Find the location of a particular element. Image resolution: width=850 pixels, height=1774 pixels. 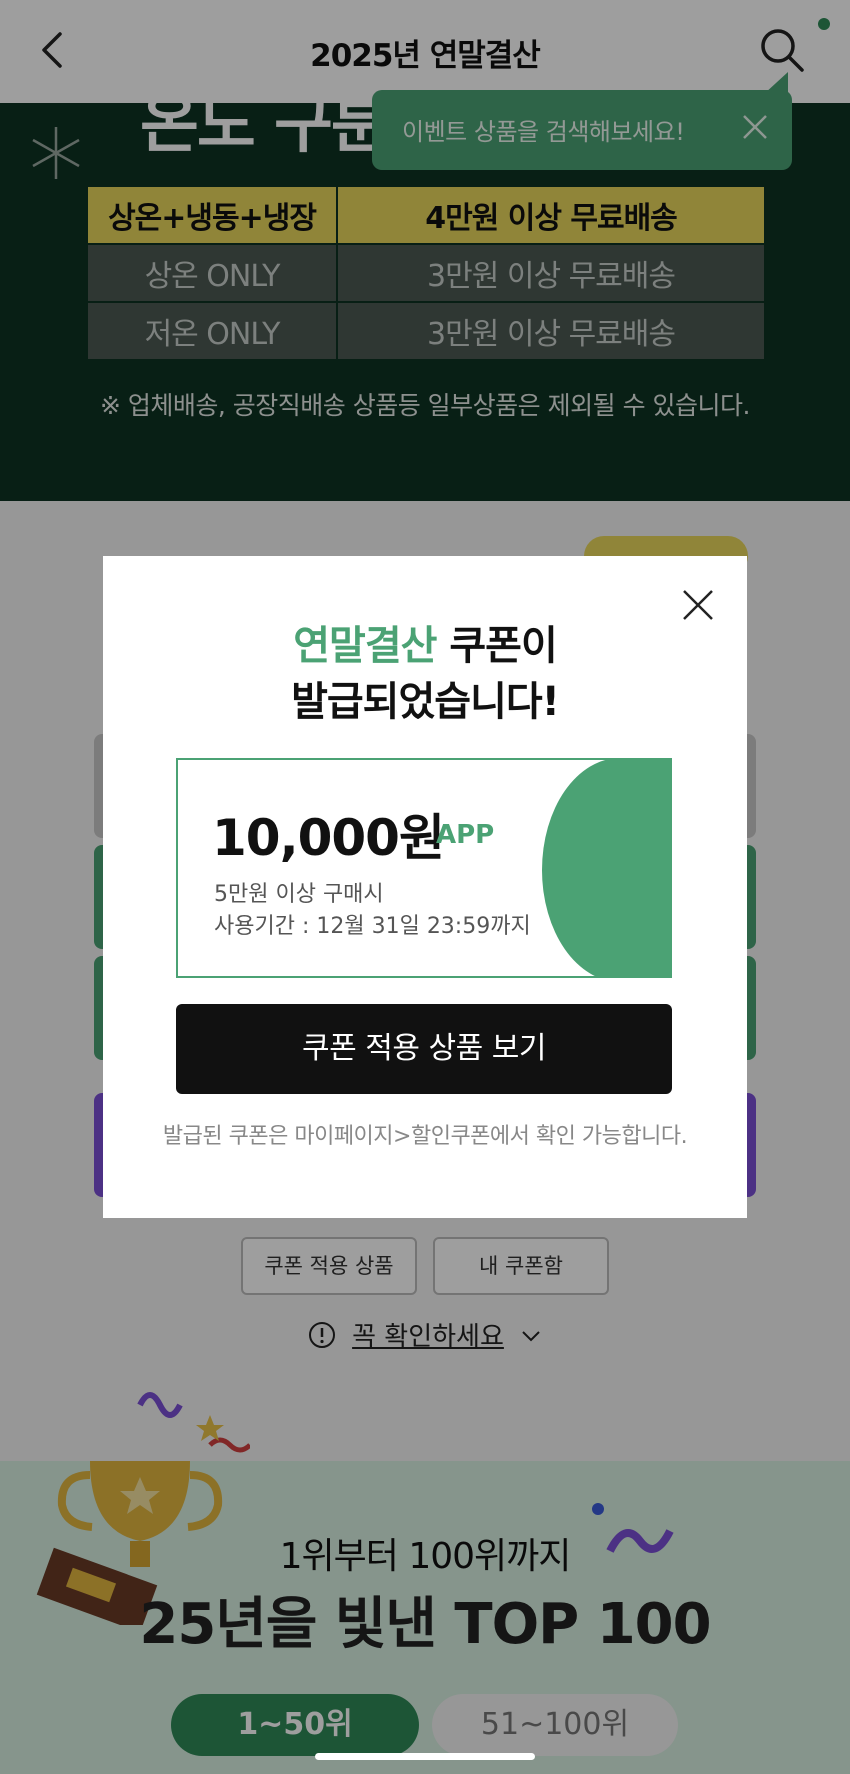

coupon-condition: 5만원 이상 구매시 is located at coordinates (299, 894).